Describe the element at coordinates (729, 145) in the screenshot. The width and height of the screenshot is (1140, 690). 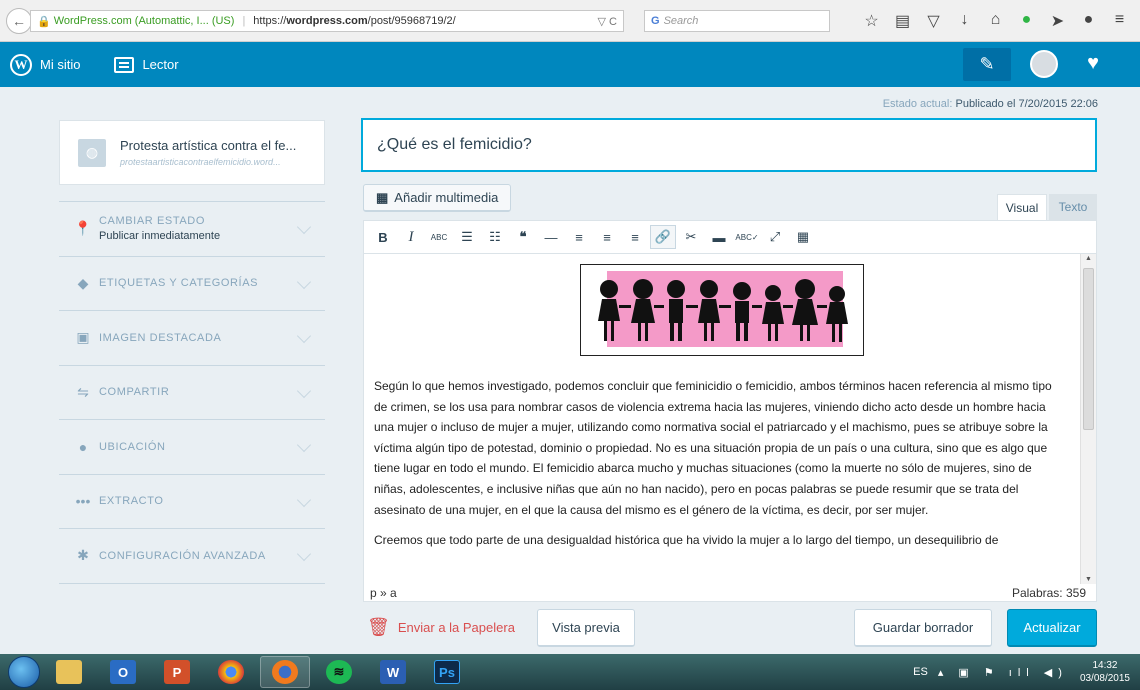
I see `post-title-input: ¿Qué es el femicidio?` at that location.